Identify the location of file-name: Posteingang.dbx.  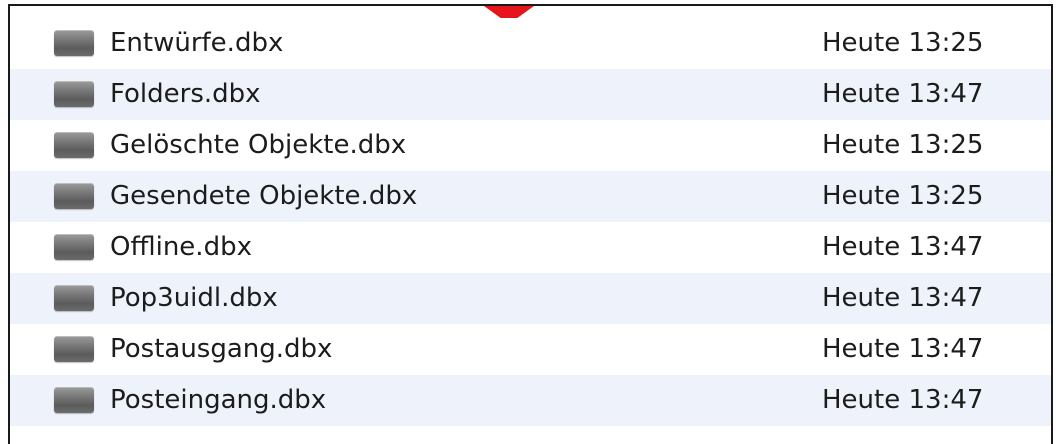
(218, 400).